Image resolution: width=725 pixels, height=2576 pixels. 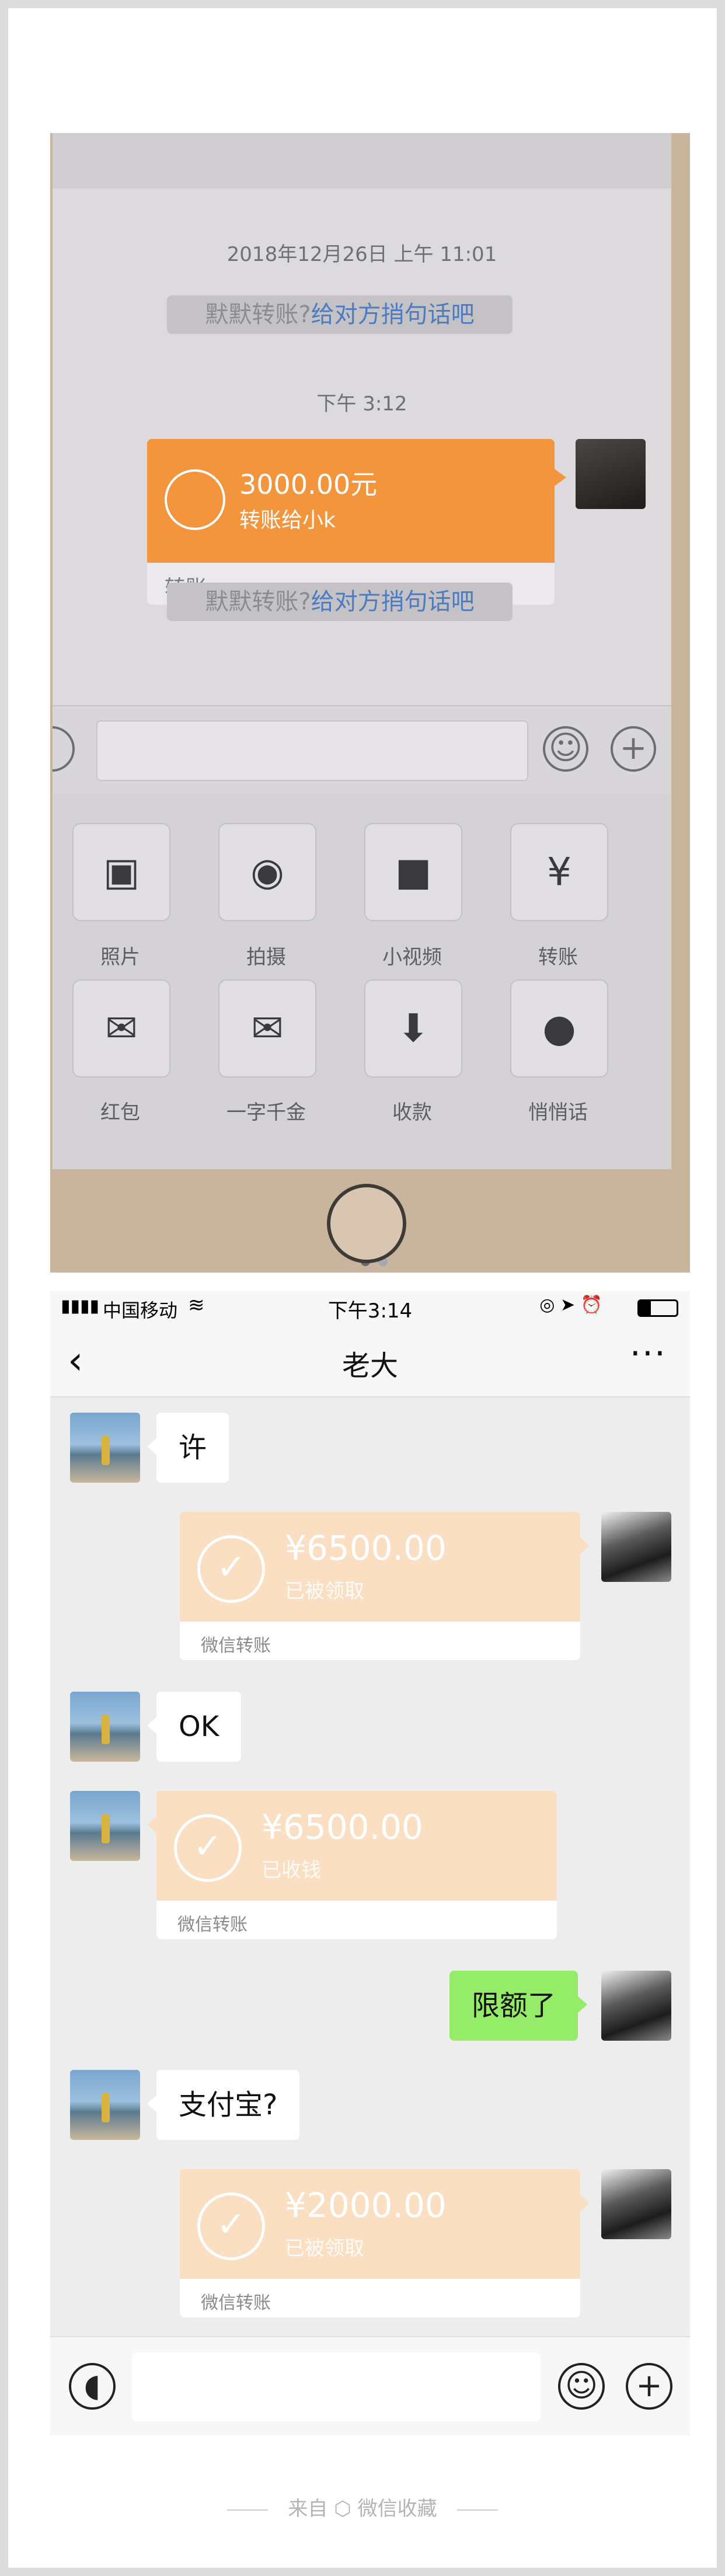 I want to click on status-bar, so click(x=362, y=161).